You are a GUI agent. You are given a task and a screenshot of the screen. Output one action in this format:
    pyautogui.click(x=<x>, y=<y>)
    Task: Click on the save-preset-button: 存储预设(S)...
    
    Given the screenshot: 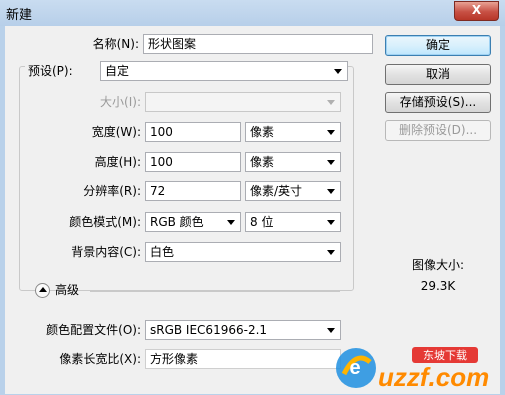 What is the action you would take?
    pyautogui.click(x=438, y=102)
    